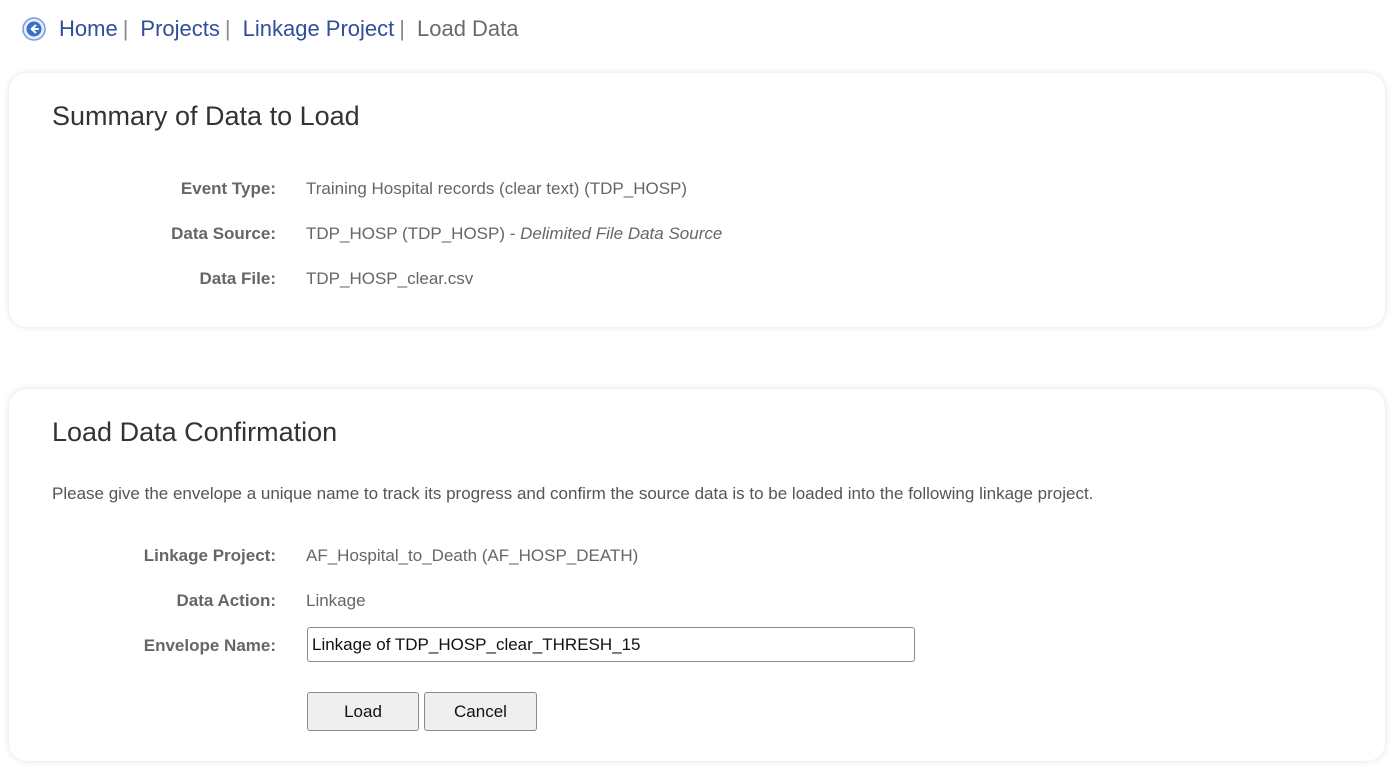  Describe the element at coordinates (467, 28) in the screenshot. I see `breadcrumb-current: Load Data` at that location.